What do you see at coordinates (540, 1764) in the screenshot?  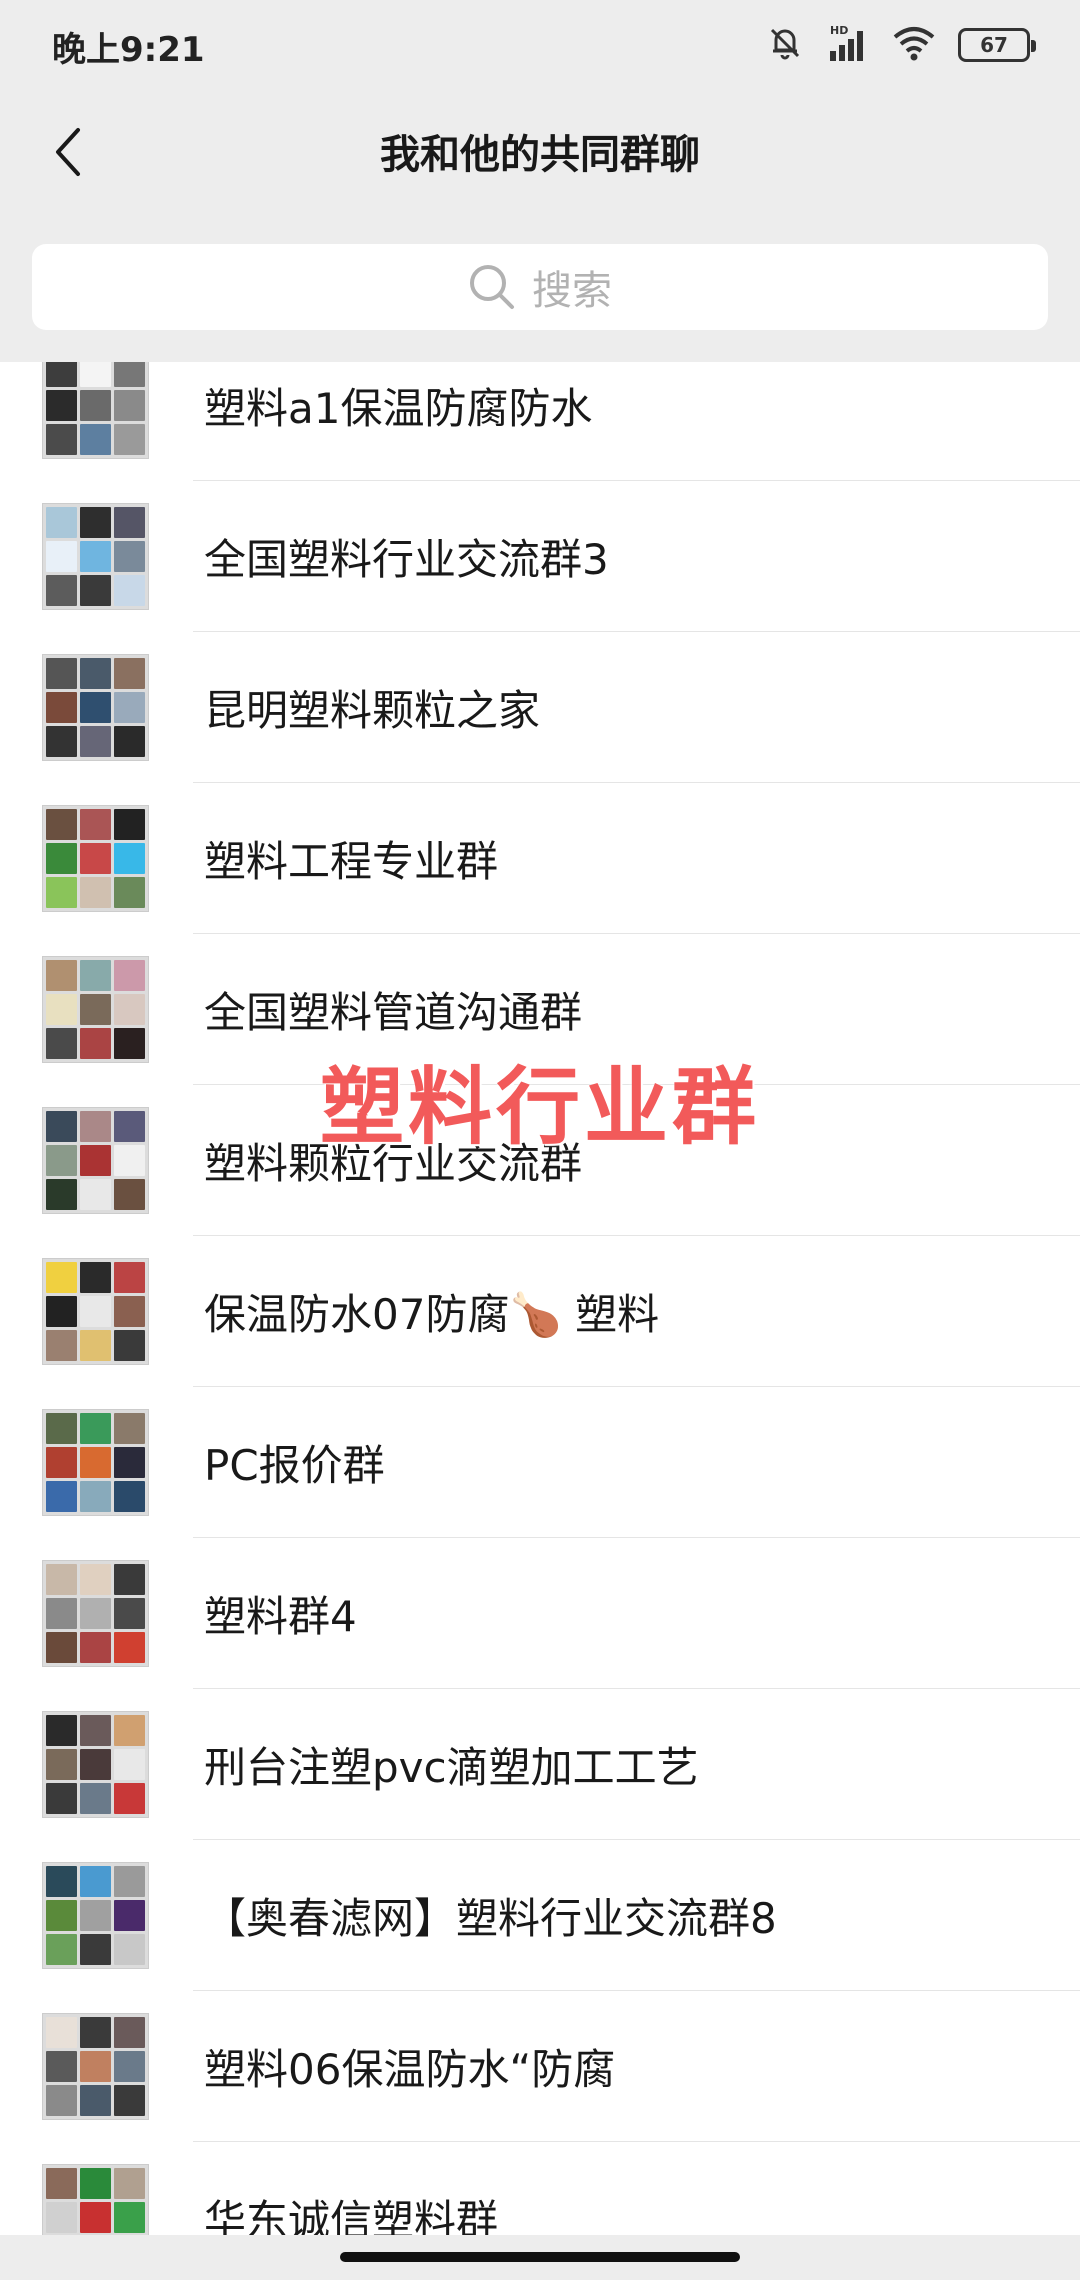 I see `group-list-item: 刑台注塑pvc滴塑加工工艺` at bounding box center [540, 1764].